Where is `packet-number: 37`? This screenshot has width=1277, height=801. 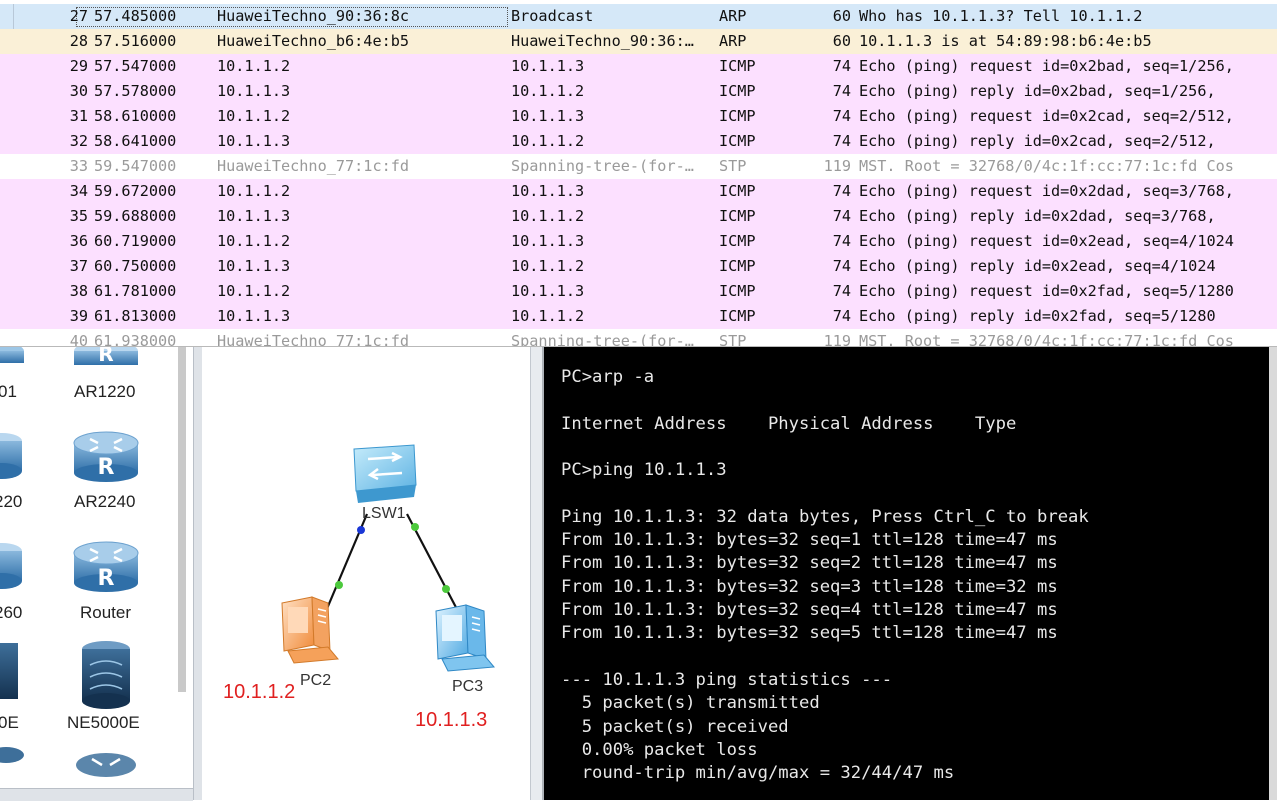 packet-number: 37 is located at coordinates (78, 266).